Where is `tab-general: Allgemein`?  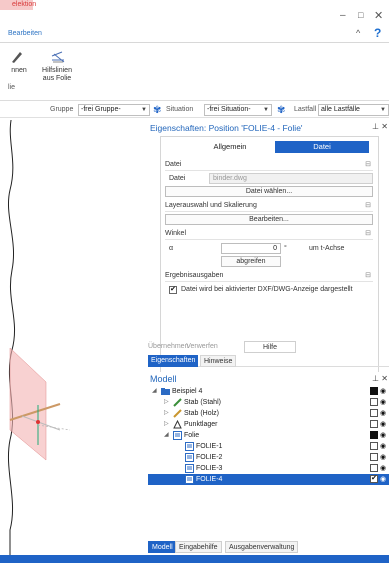
tab-general: Allgemein is located at coordinates (230, 147).